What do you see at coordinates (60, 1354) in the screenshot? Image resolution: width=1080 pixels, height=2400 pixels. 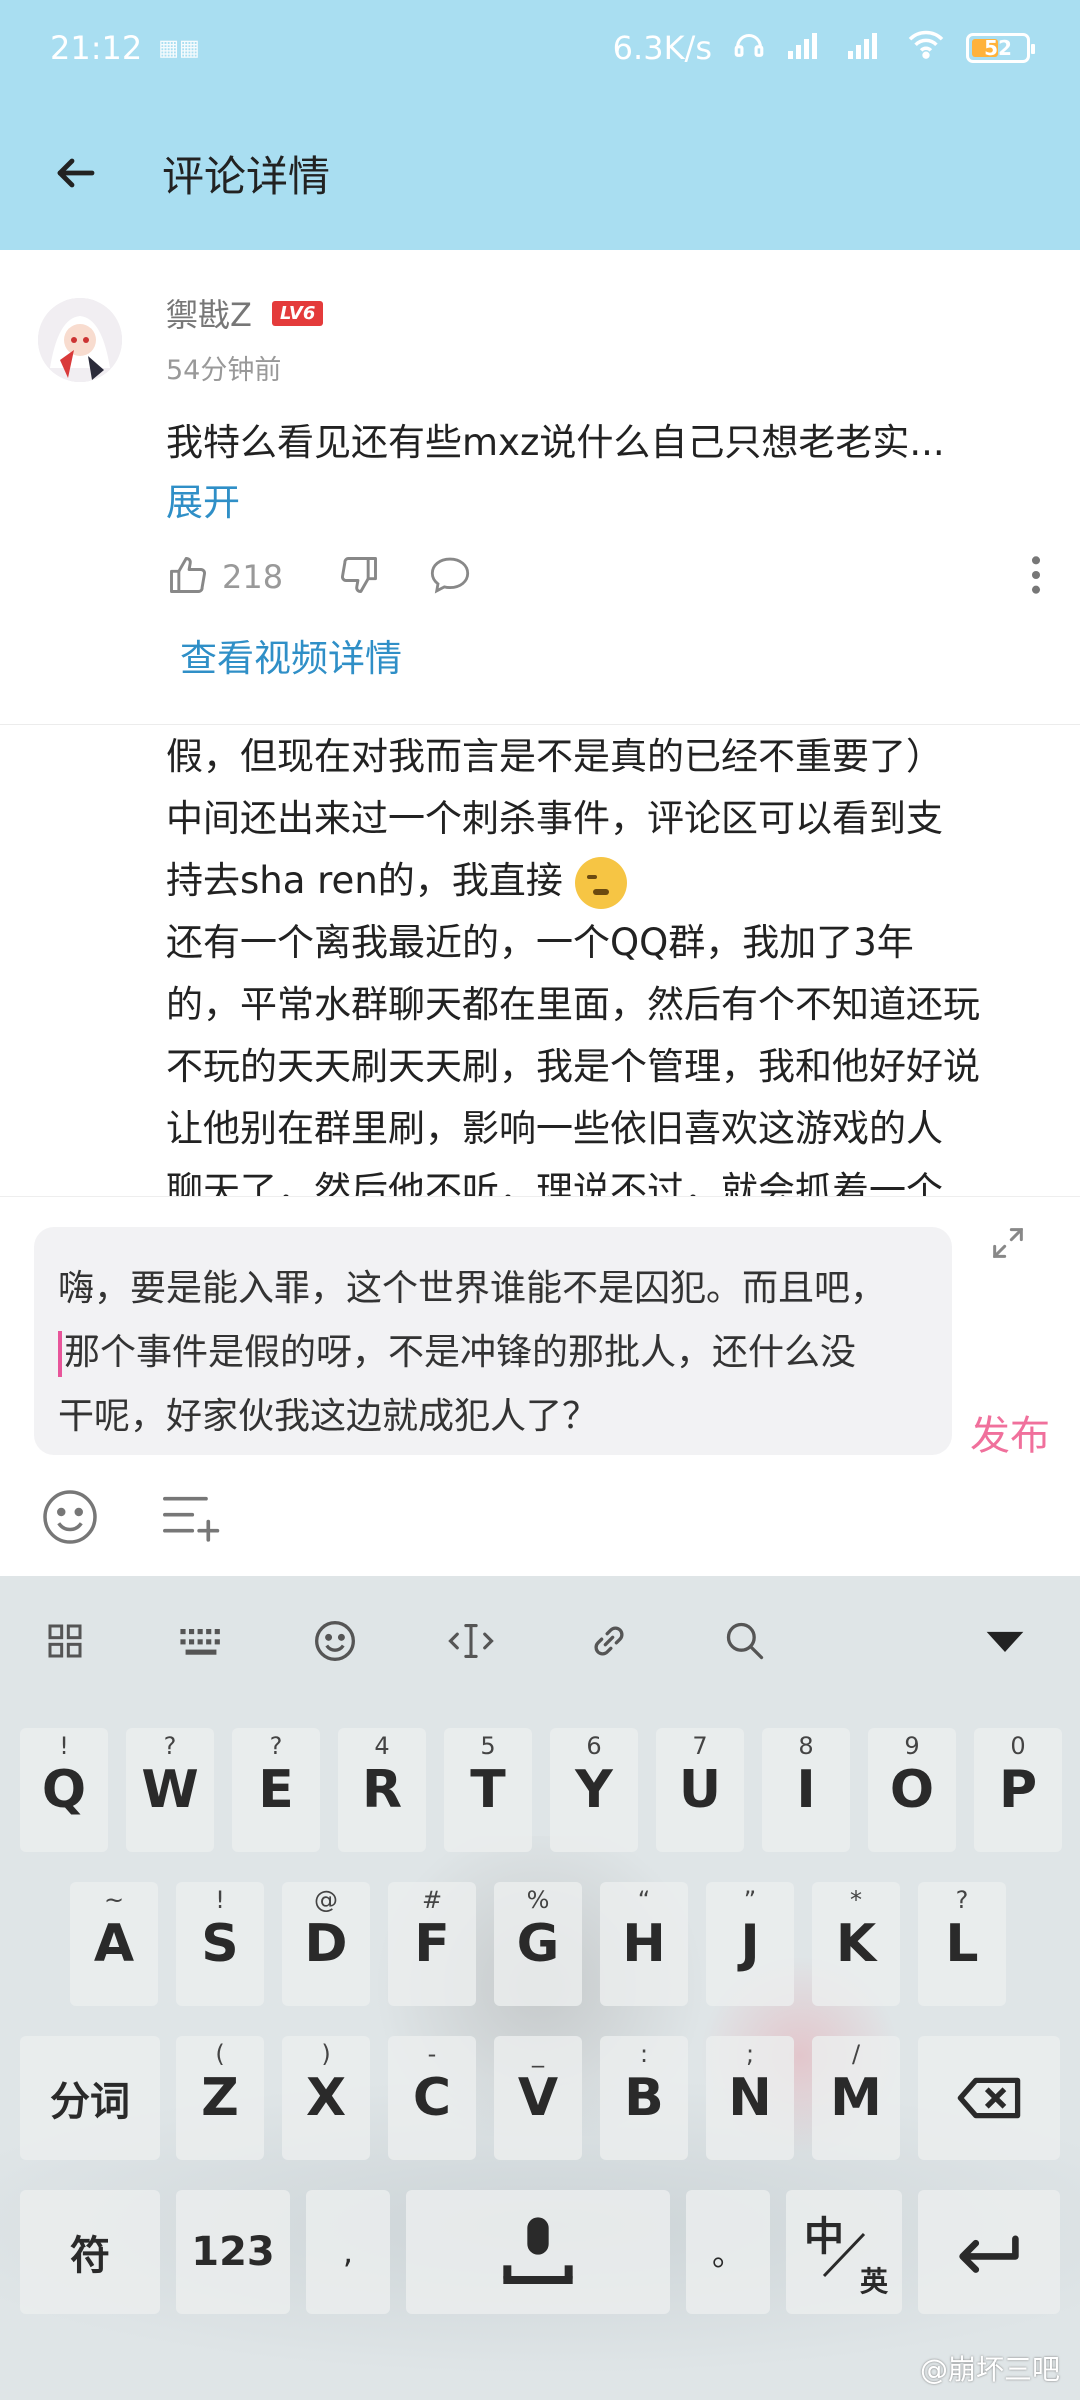 I see `text-cursor` at bounding box center [60, 1354].